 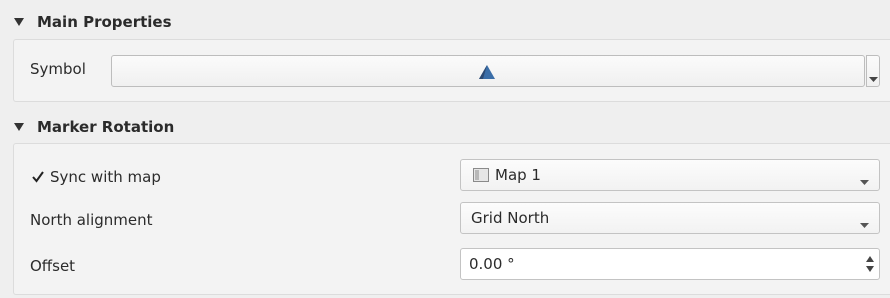 What do you see at coordinates (670, 218) in the screenshot?
I see `north-alignment-select: Grid North` at bounding box center [670, 218].